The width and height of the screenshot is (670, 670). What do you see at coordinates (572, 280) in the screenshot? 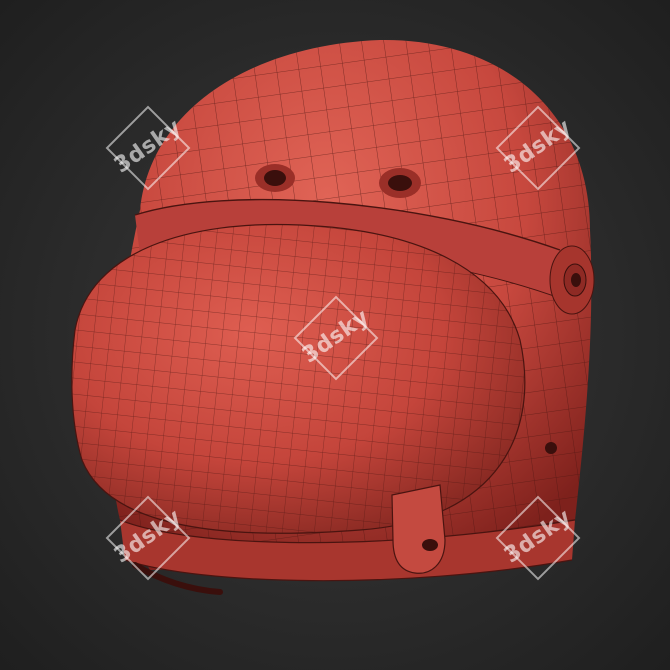
I see `visor-pivot` at bounding box center [572, 280].